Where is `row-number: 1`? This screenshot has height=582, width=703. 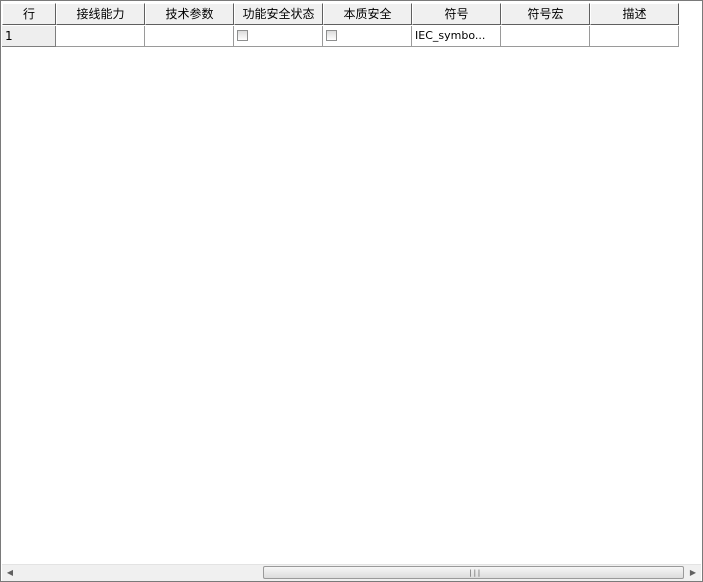 row-number: 1 is located at coordinates (29, 36).